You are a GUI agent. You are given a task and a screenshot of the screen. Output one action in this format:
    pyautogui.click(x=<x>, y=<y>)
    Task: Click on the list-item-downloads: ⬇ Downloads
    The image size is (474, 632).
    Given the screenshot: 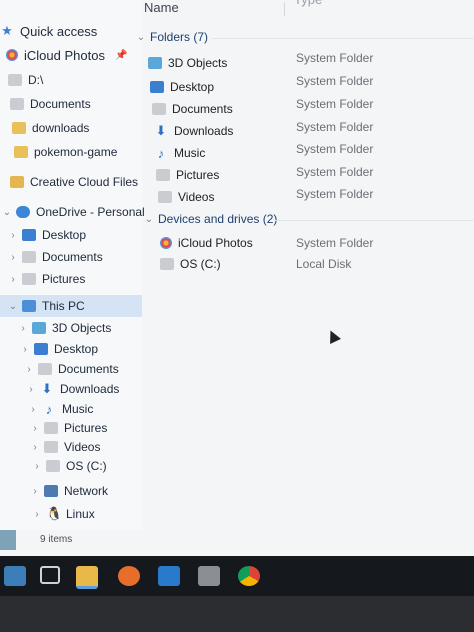 What is the action you would take?
    pyautogui.click(x=194, y=131)
    